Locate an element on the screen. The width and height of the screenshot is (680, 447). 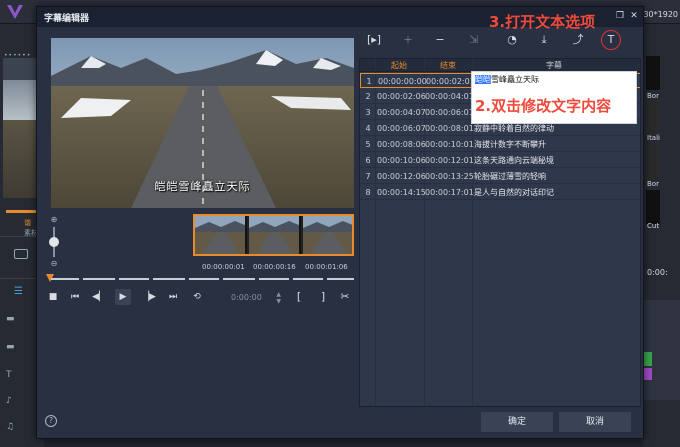
dialog-title: 字幕编辑器 is located at coordinates (67, 19).